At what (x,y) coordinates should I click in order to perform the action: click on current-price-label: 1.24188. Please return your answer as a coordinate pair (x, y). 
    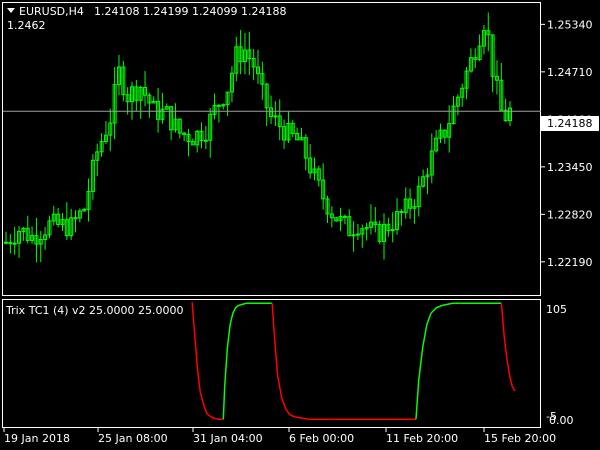
    Looking at the image, I should click on (570, 123).